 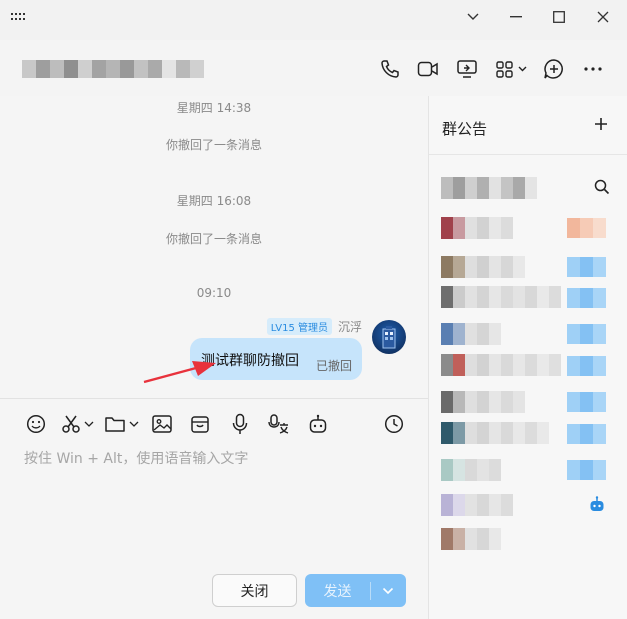 What do you see at coordinates (77, 424) in the screenshot?
I see `scissors-icon` at bounding box center [77, 424].